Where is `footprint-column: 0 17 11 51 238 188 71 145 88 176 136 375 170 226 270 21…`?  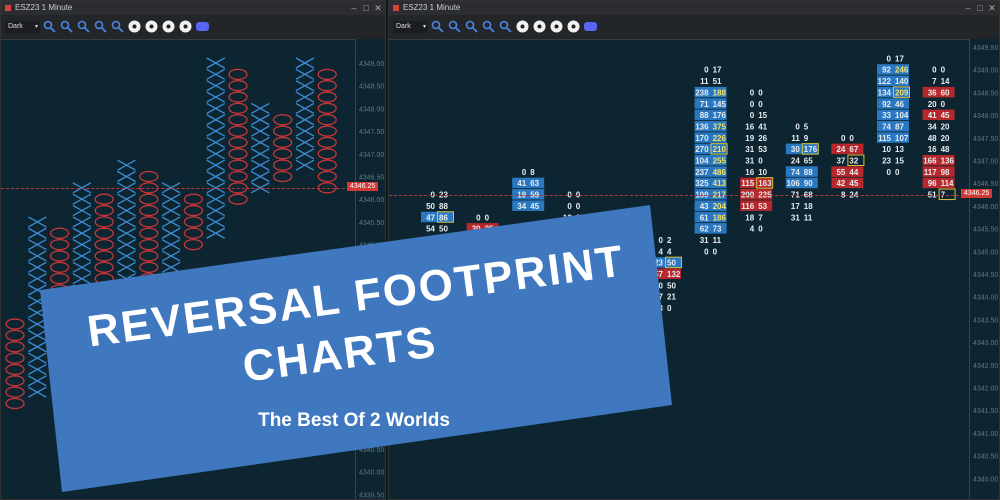
footprint-column: 0 17 11 51 238 188 71 145 88 176 136 375 170 226 270 21… is located at coordinates (711, 161).